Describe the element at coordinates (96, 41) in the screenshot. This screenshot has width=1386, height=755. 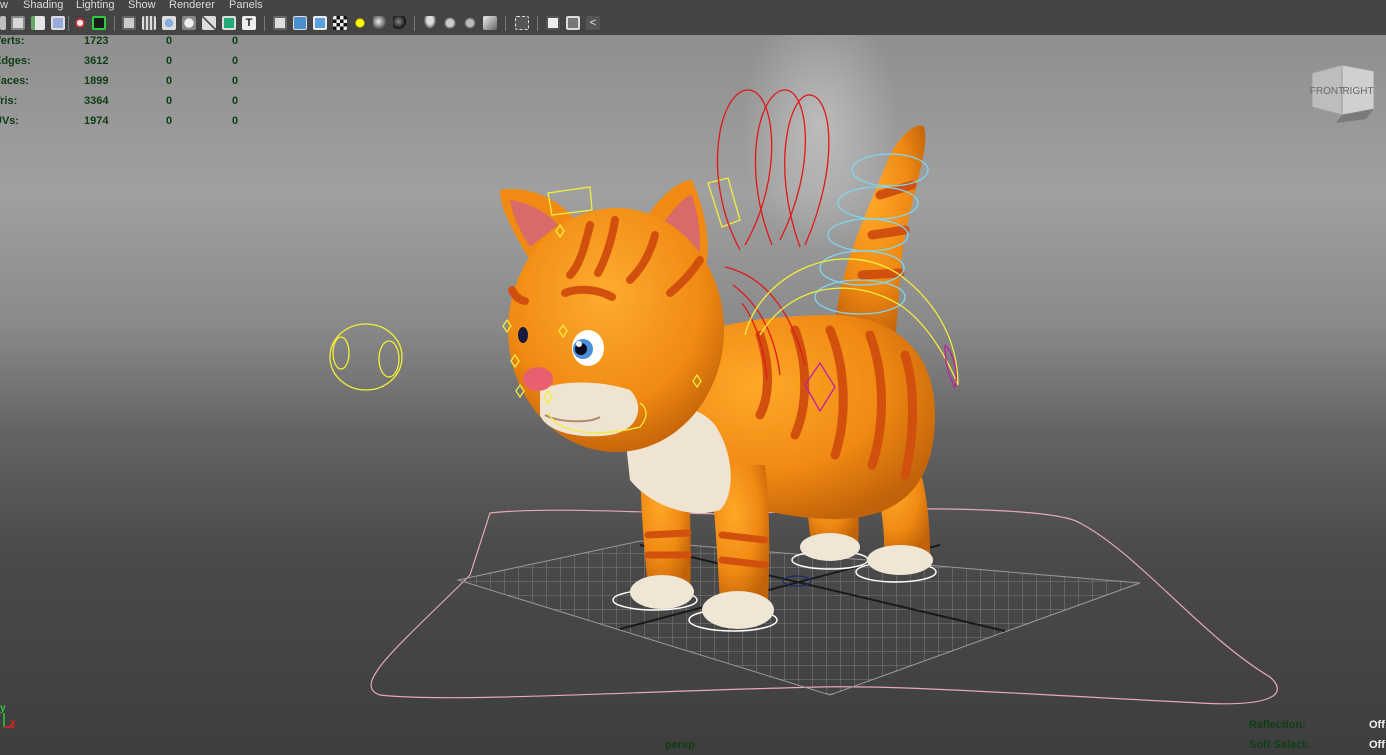
I see `hud-value: 1723` at that location.